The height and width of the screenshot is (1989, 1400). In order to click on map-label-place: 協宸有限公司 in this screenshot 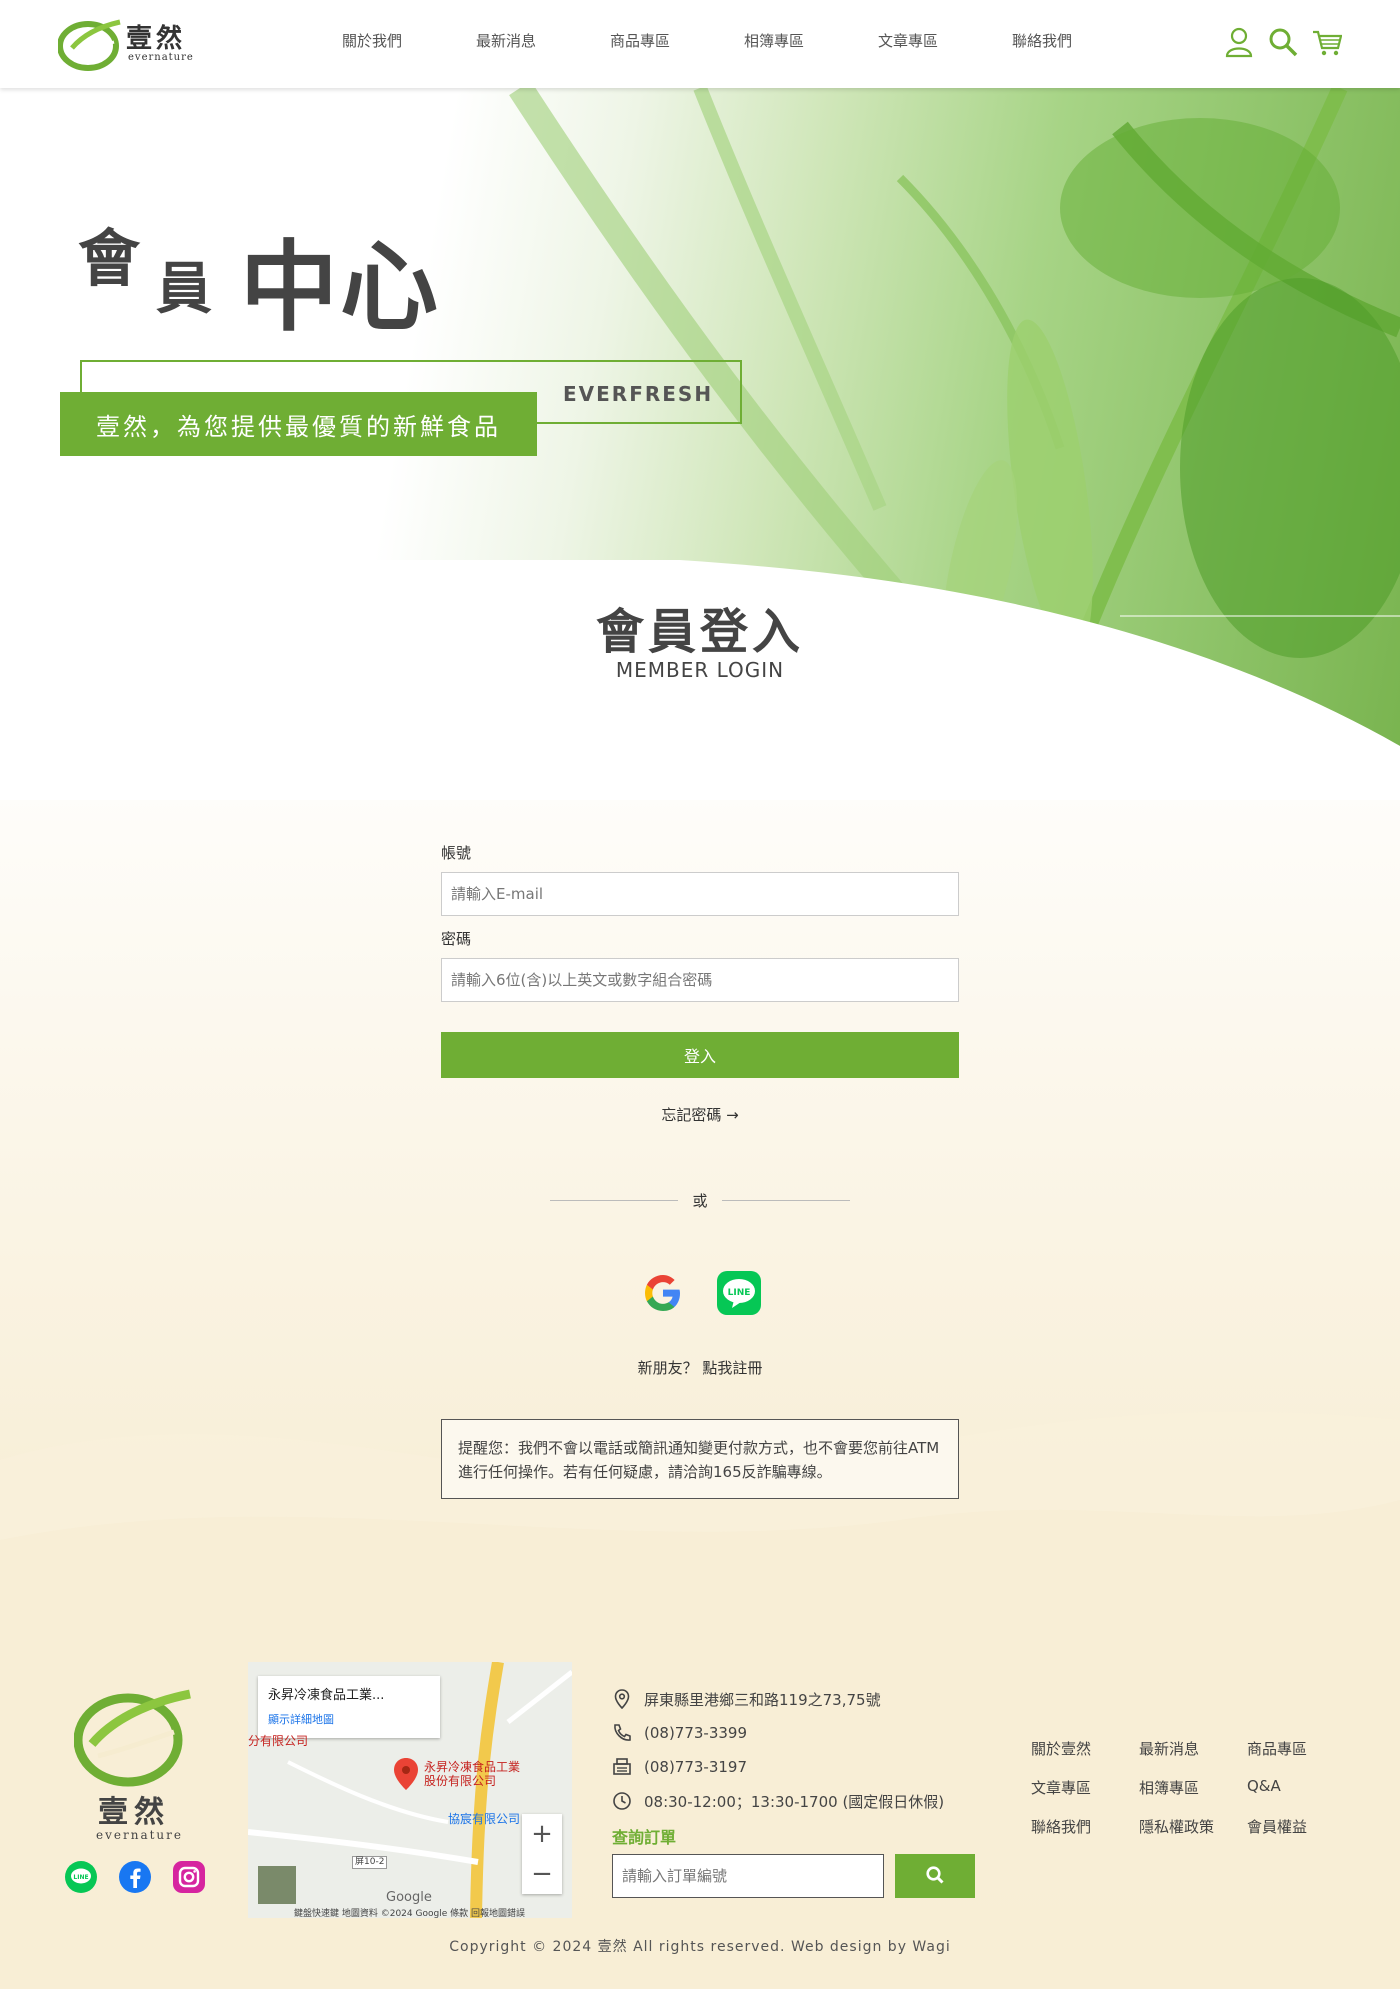, I will do `click(484, 1819)`.